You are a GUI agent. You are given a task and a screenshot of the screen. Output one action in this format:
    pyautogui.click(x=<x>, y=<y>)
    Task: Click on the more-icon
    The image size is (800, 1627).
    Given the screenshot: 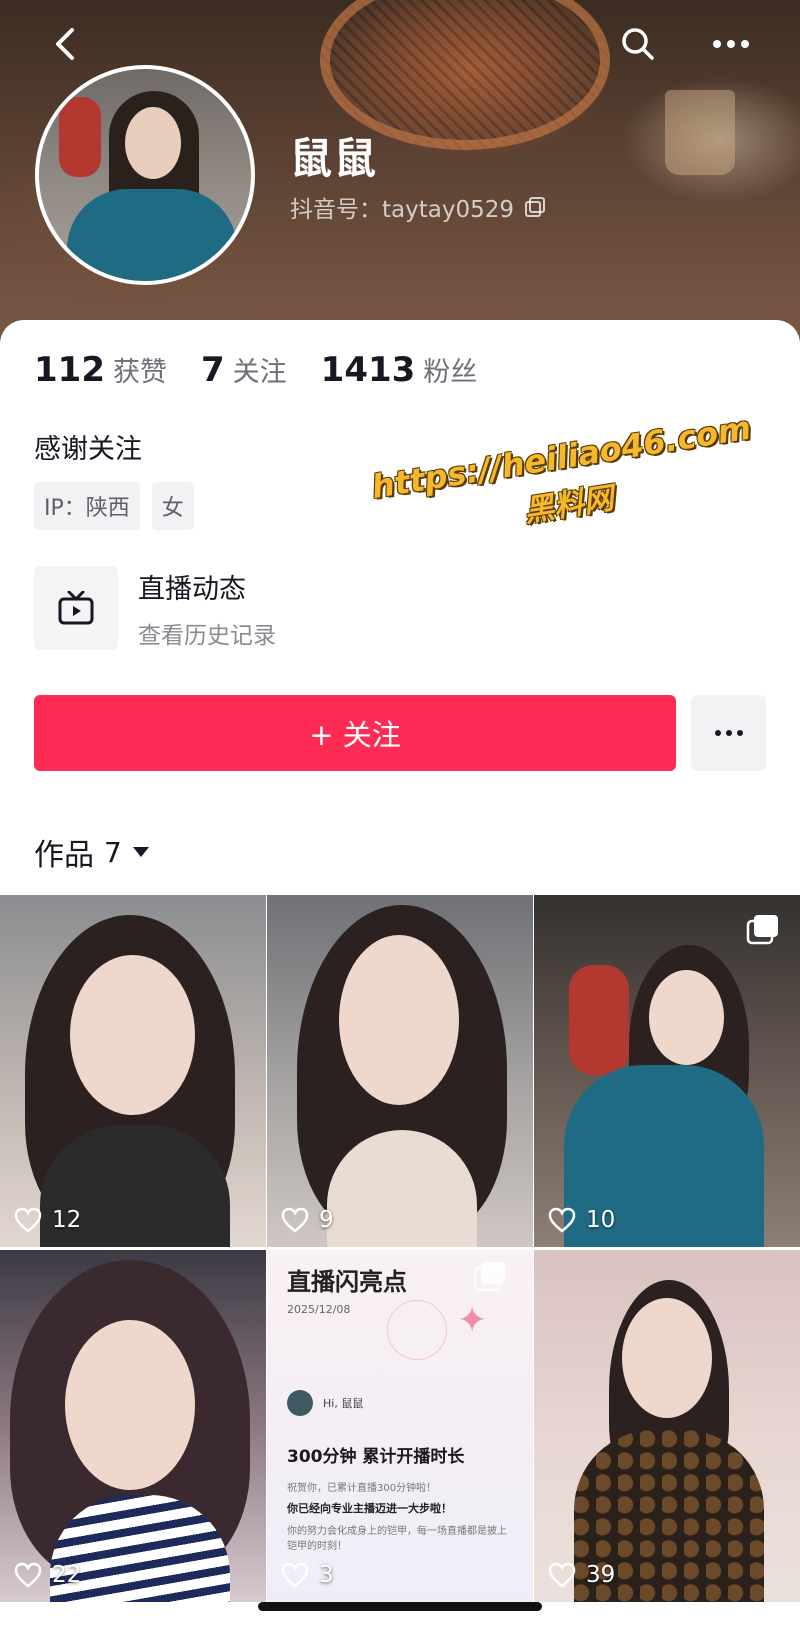 What is the action you would take?
    pyautogui.click(x=731, y=44)
    